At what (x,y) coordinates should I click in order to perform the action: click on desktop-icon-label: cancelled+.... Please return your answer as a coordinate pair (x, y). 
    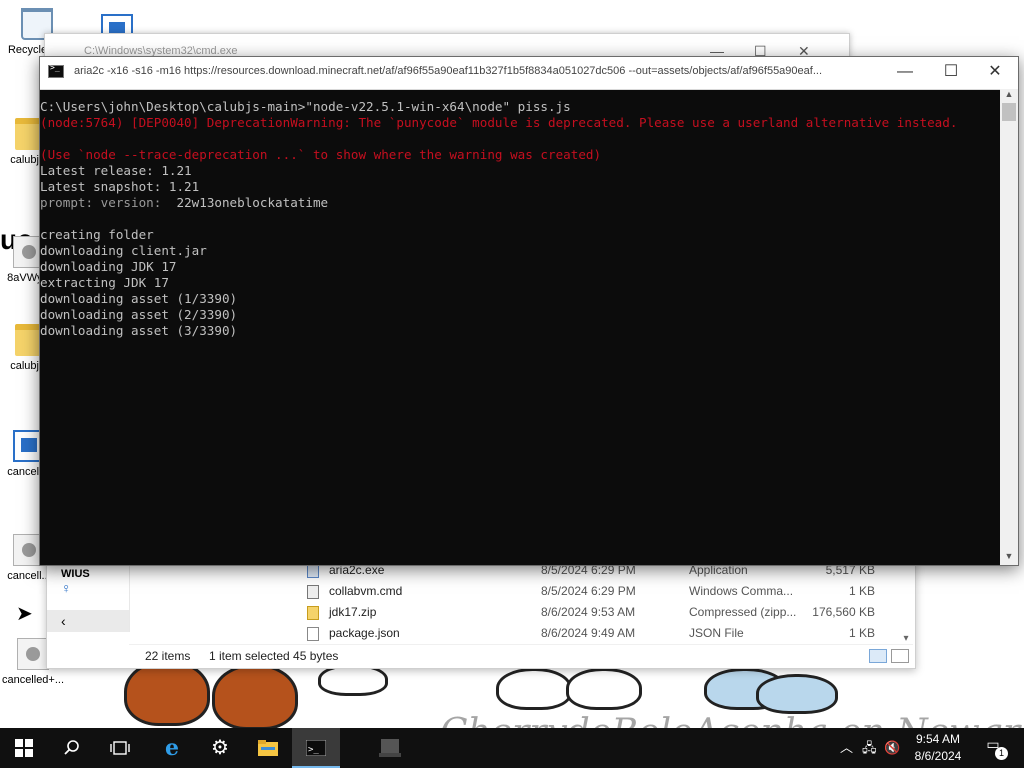
    Looking at the image, I should click on (33, 680).